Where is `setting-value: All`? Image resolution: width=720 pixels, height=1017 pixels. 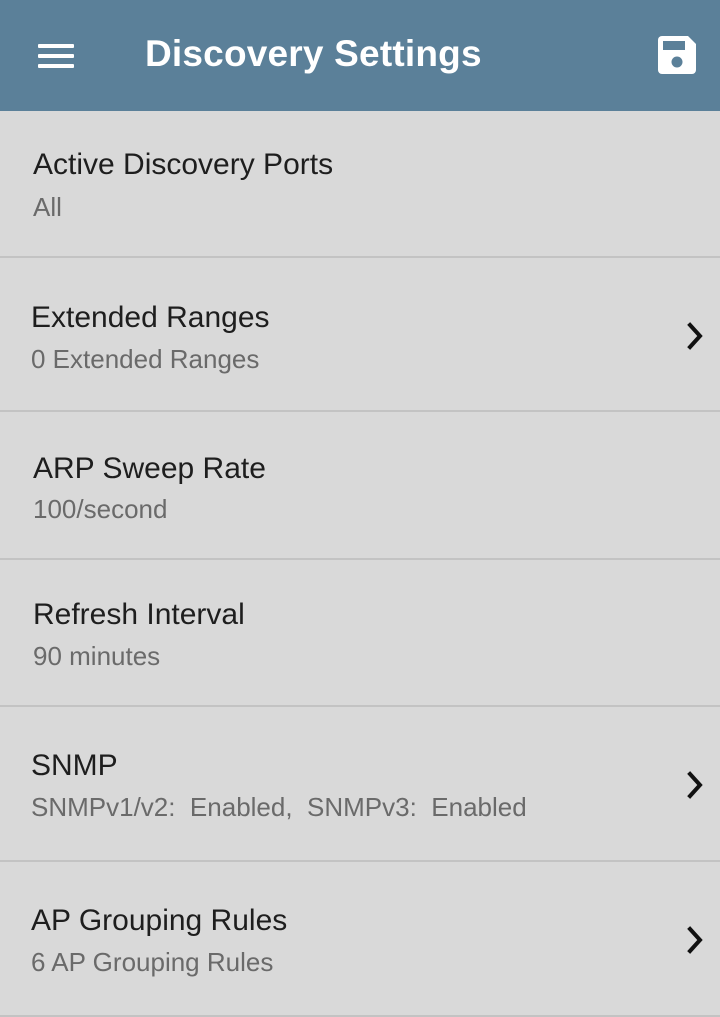 setting-value: All is located at coordinates (47, 207).